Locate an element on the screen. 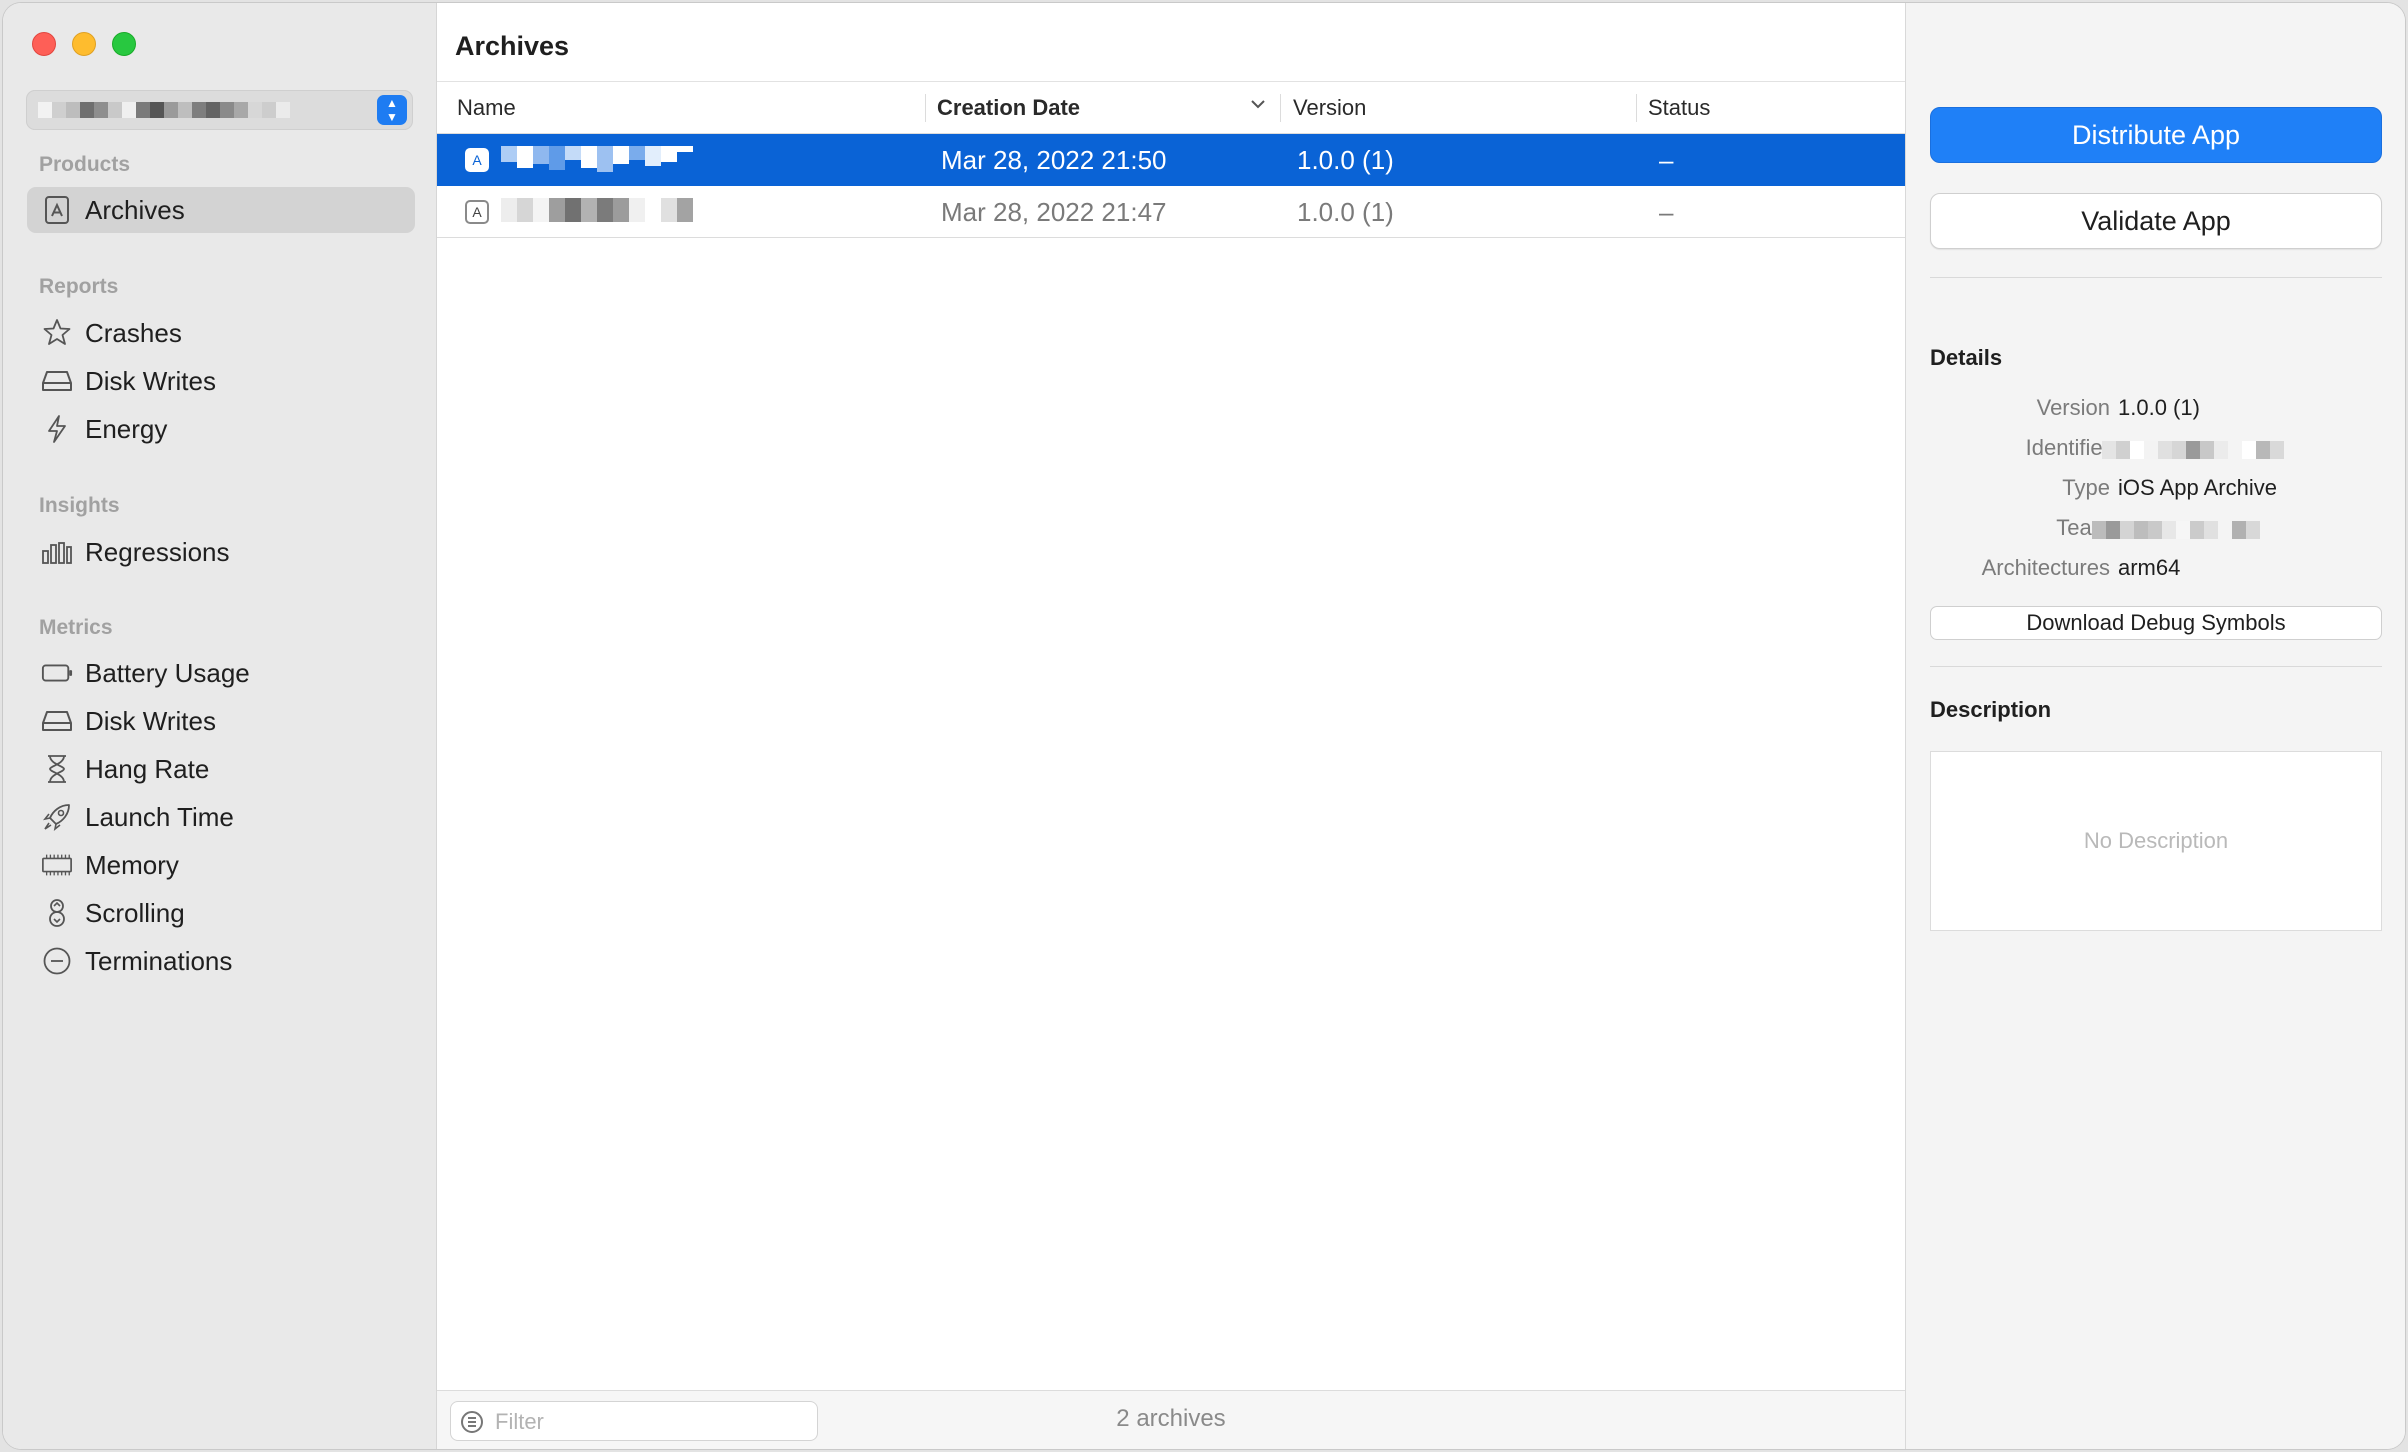 The width and height of the screenshot is (2408, 1452). section-title-products: Products is located at coordinates (85, 164).